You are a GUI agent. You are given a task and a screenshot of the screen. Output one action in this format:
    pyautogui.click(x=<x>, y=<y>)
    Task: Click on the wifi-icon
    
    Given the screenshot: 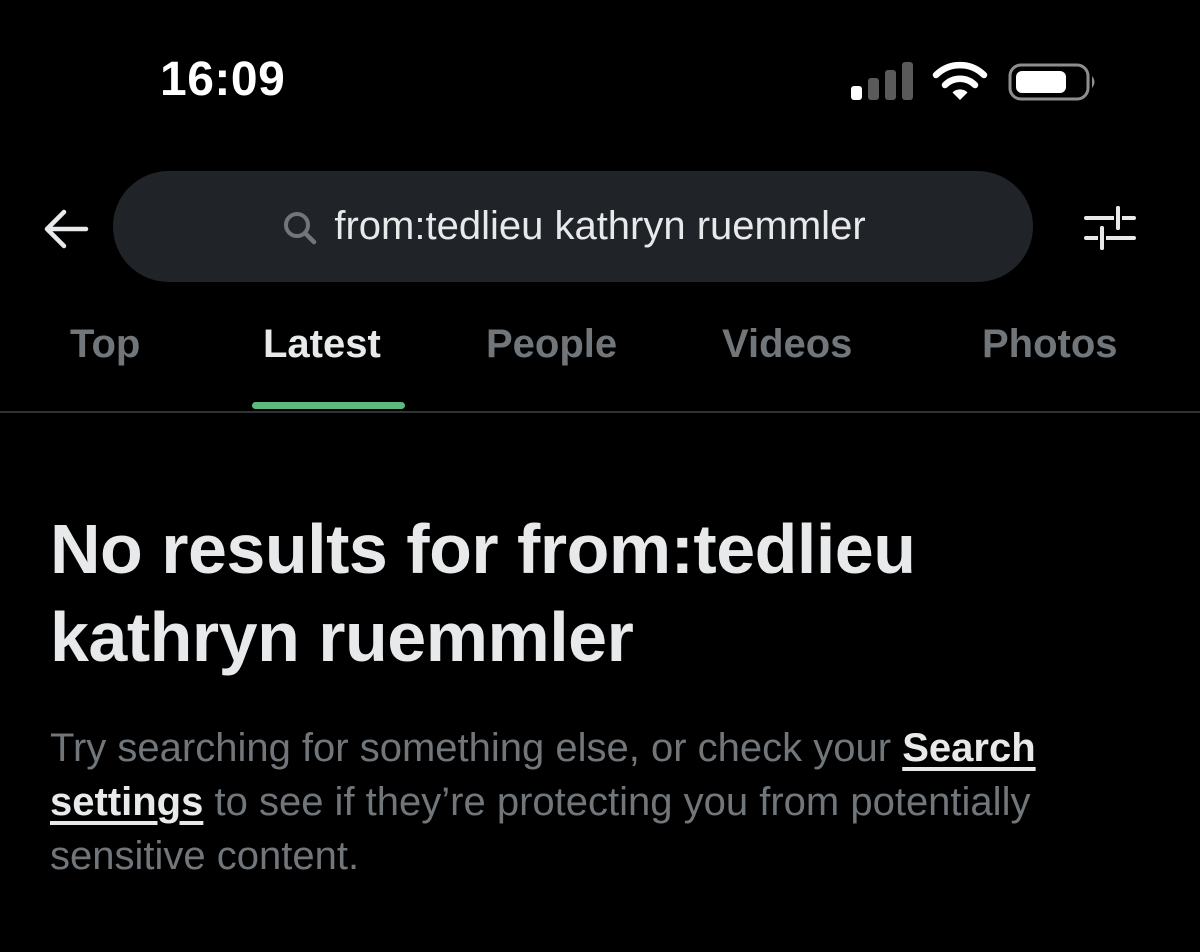 What is the action you would take?
    pyautogui.click(x=960, y=80)
    